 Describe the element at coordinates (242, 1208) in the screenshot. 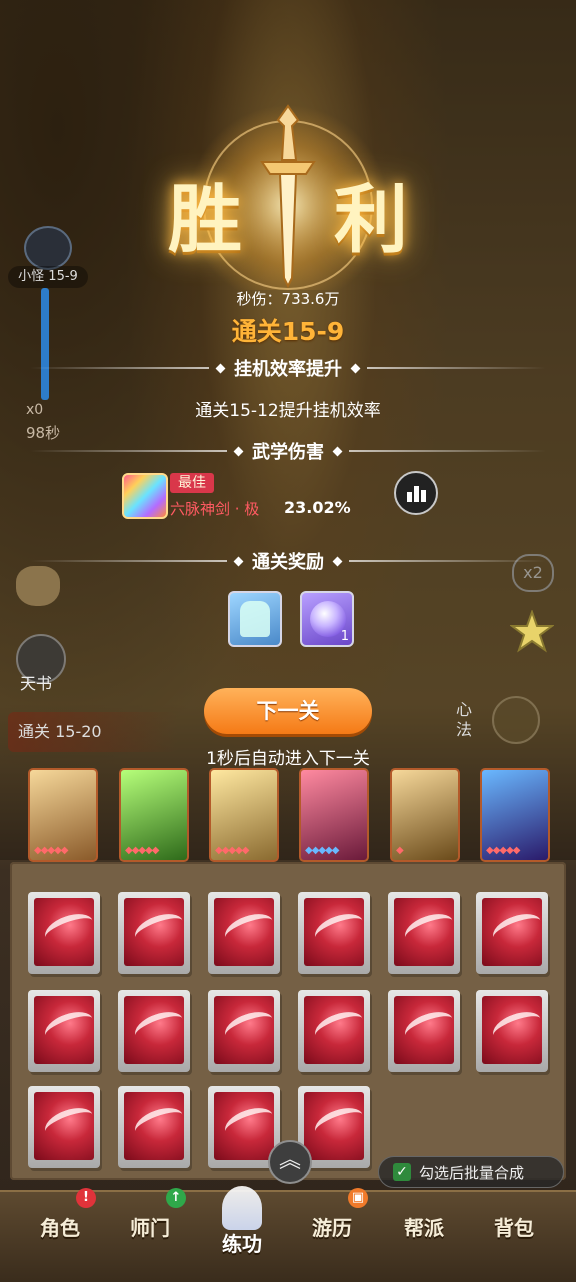

I see `training-lotus-icon` at that location.